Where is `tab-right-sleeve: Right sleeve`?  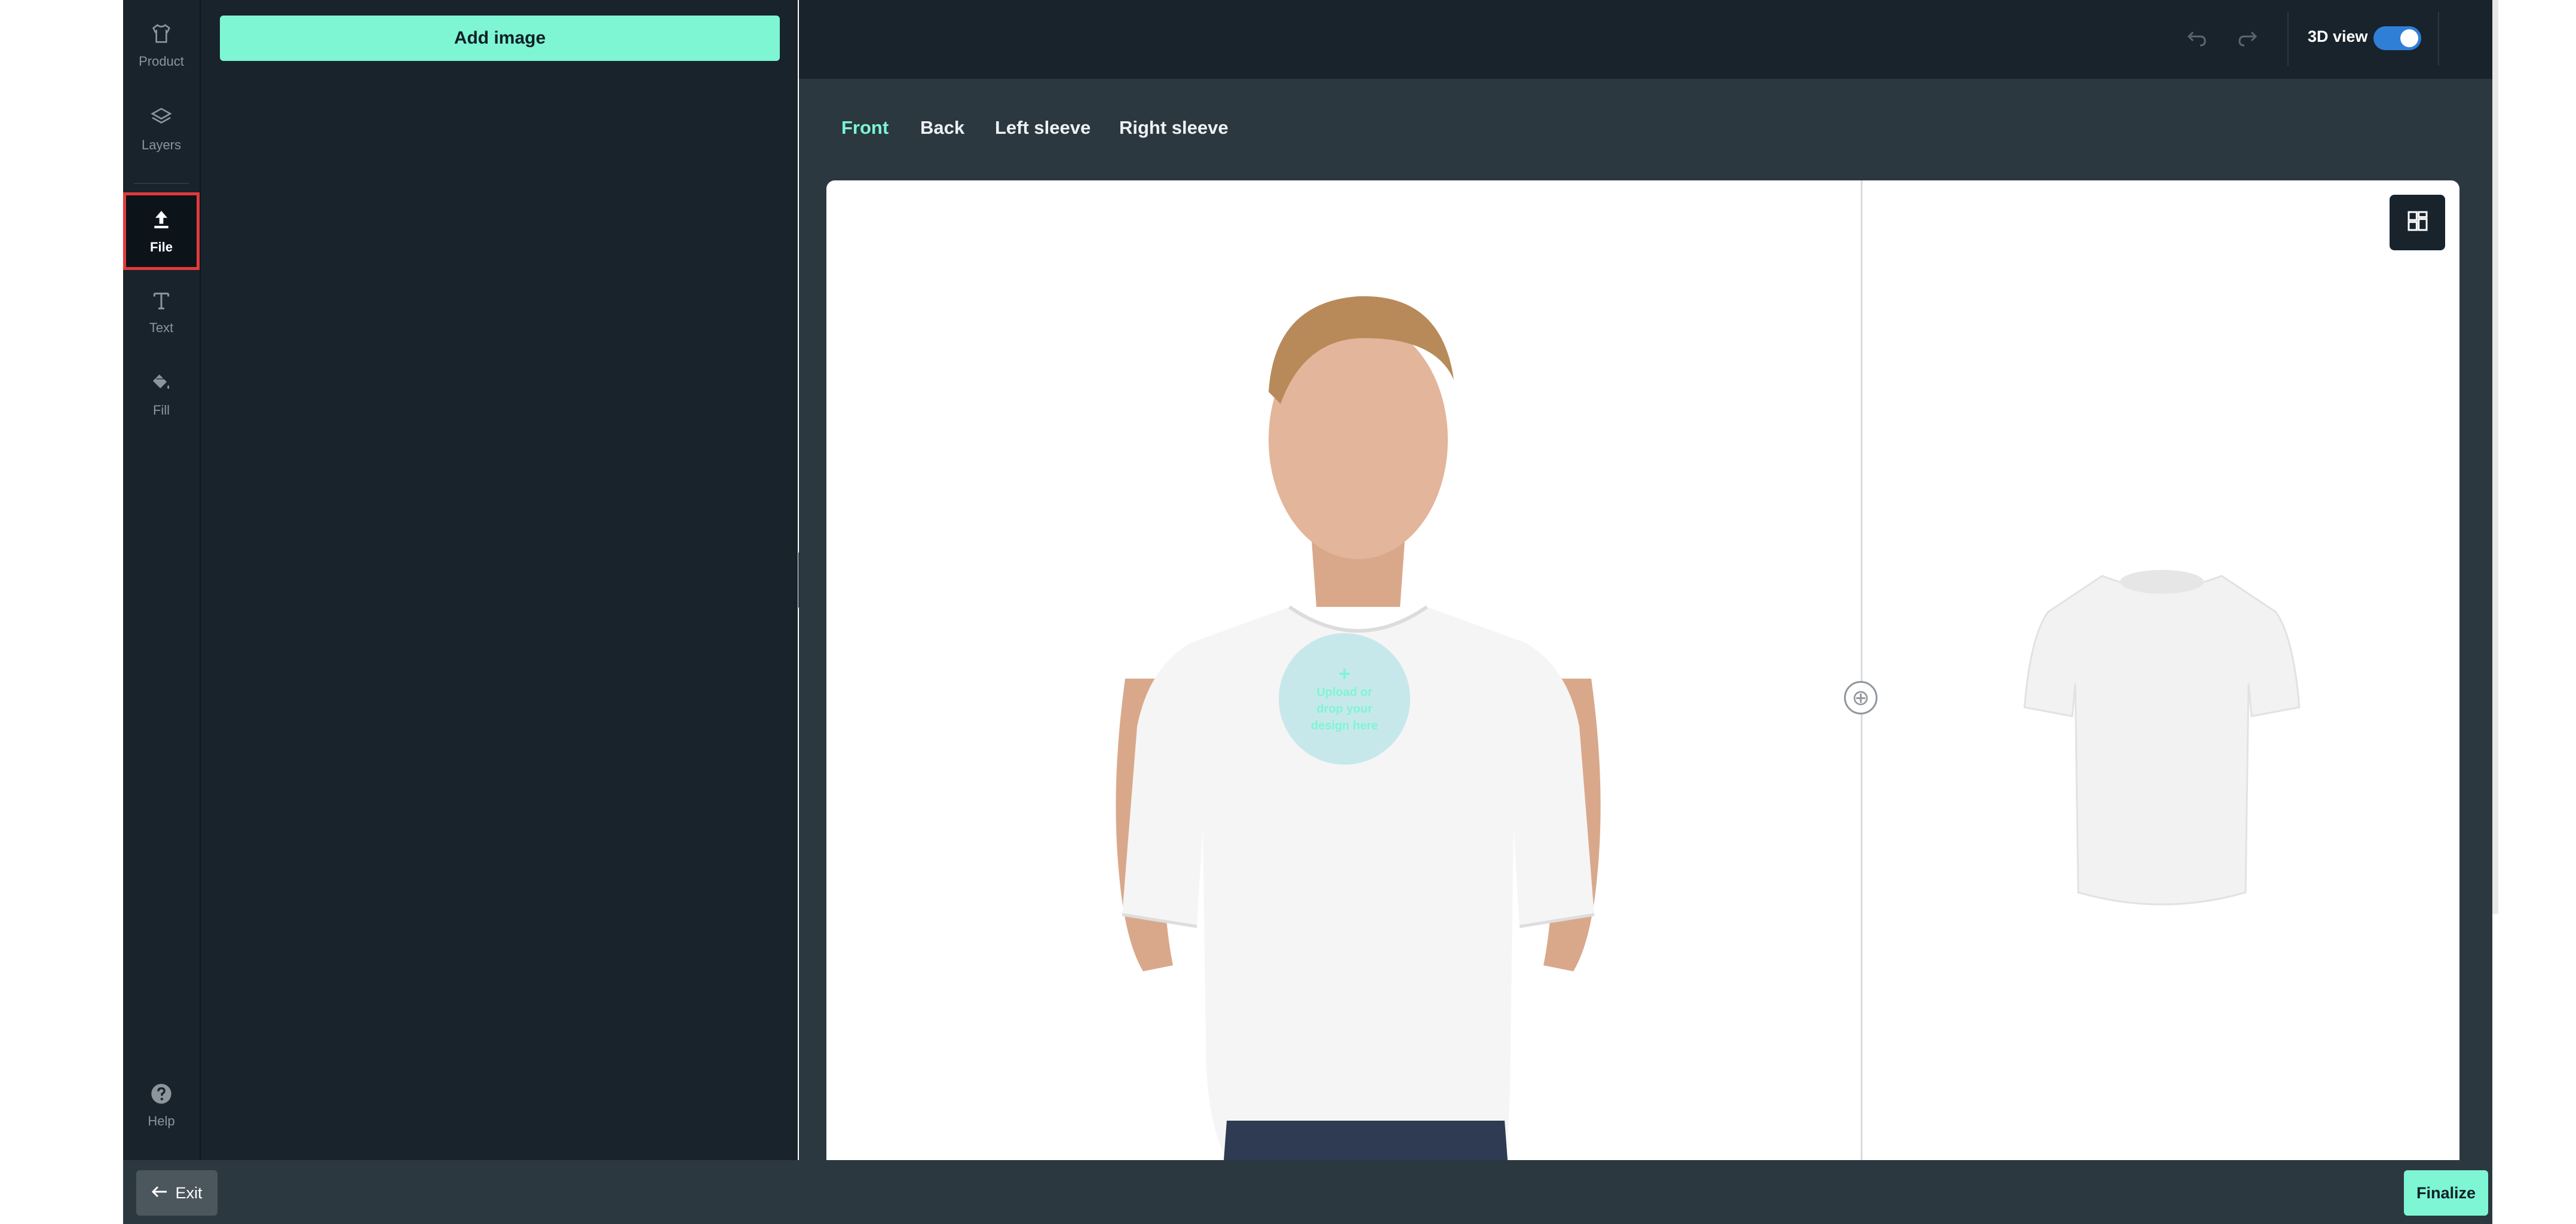
tab-right-sleeve: Right sleeve is located at coordinates (1174, 128).